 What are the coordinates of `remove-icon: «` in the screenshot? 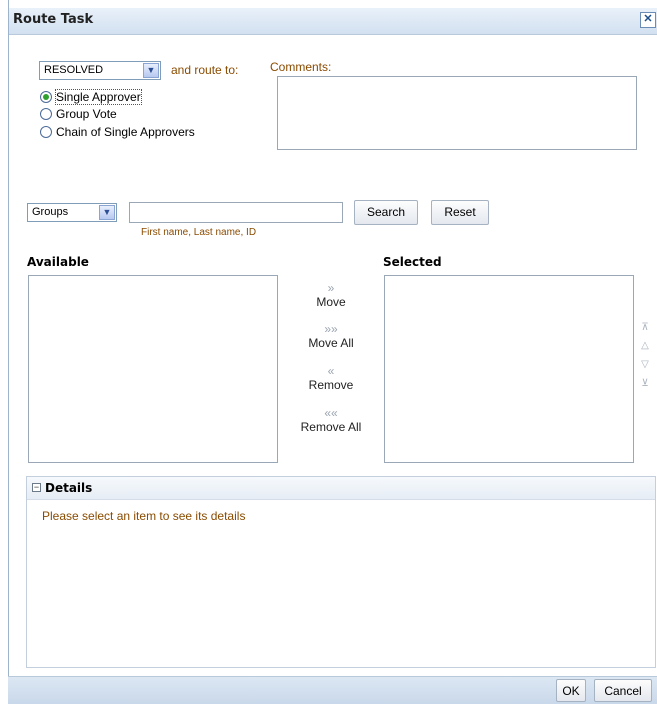 It's located at (331, 371).